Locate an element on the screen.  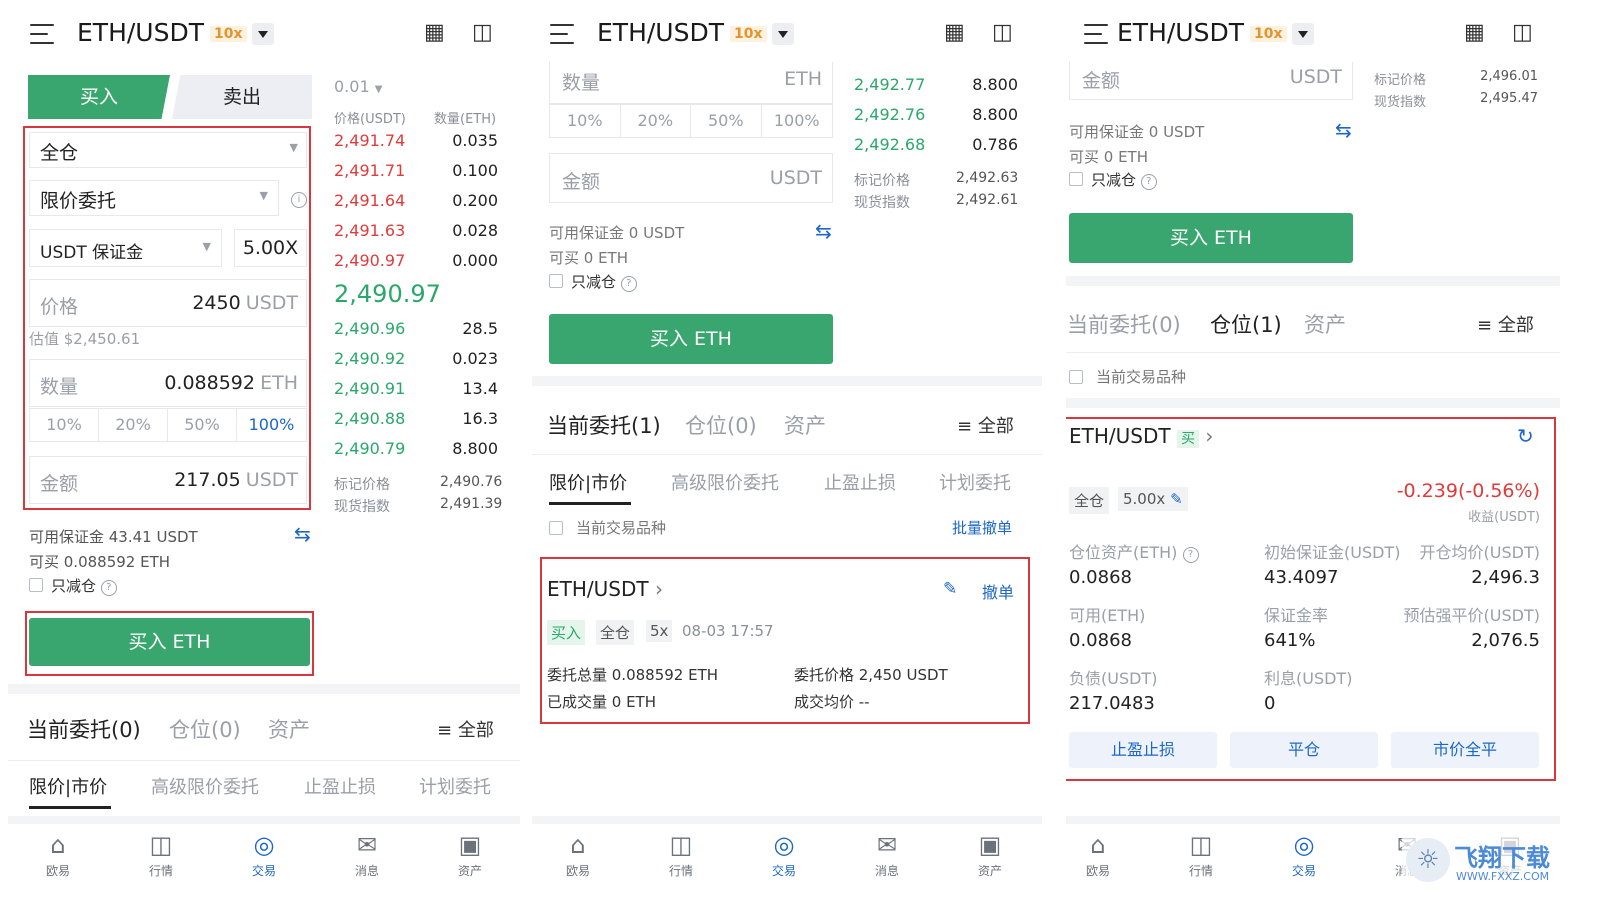
orderbook-row: 2,490.88 16.3 is located at coordinates (416, 419).